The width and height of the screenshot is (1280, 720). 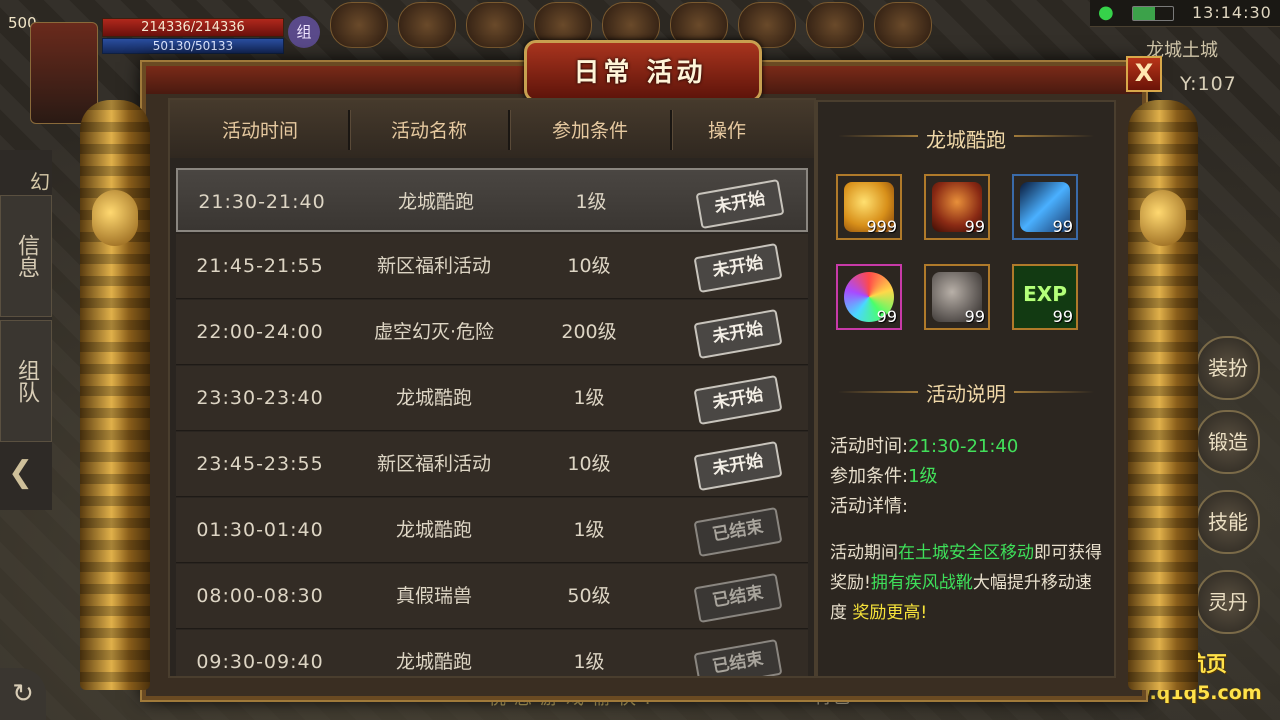 I want to click on outfit-button: 装扮, so click(x=1228, y=368).